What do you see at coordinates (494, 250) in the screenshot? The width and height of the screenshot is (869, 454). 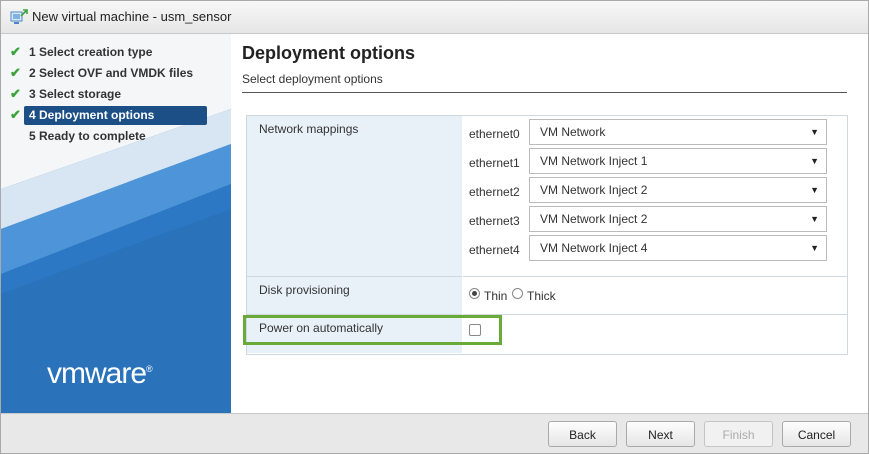 I see `adapter-label: ethernet4` at bounding box center [494, 250].